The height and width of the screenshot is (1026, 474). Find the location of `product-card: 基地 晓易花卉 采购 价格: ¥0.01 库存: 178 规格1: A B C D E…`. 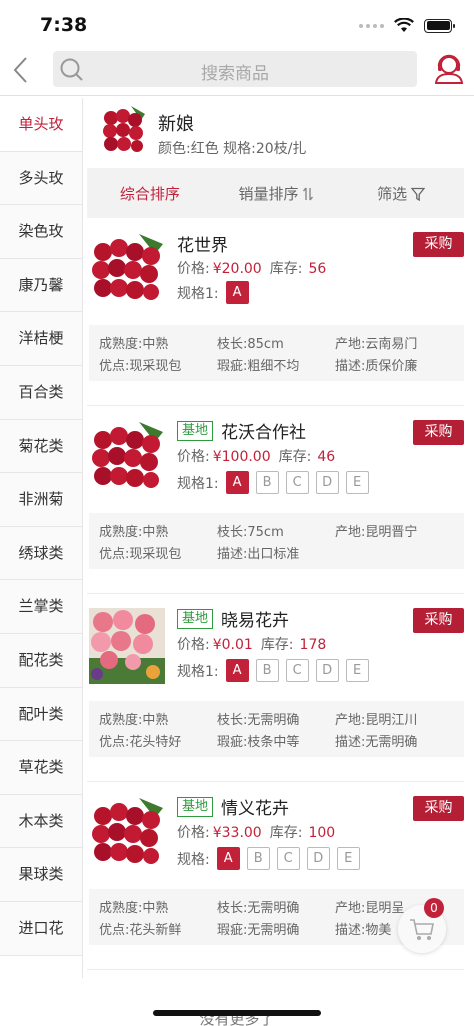

product-card: 基地 晓易花卉 采购 价格: ¥0.01 库存: 178 规格1: A B C D E… is located at coordinates (275, 688).